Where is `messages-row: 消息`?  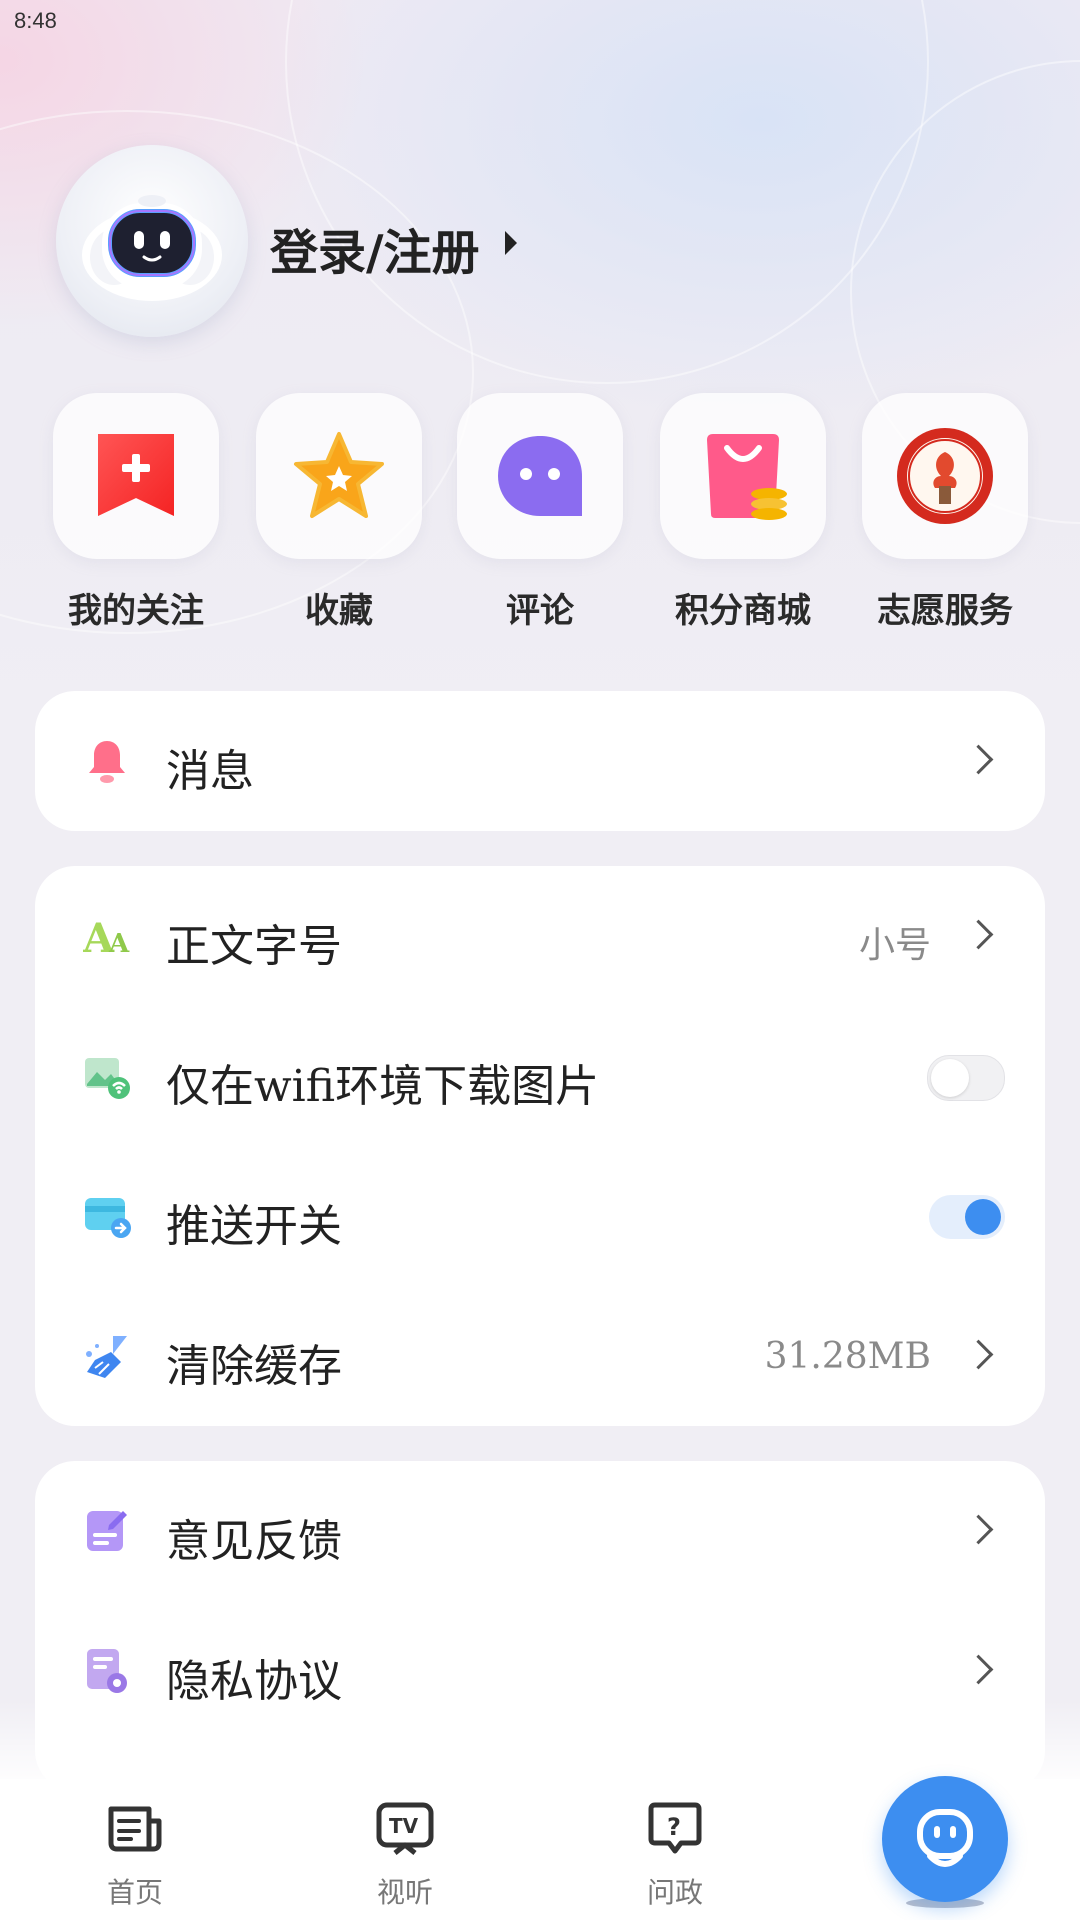 messages-row: 消息 is located at coordinates (540, 761).